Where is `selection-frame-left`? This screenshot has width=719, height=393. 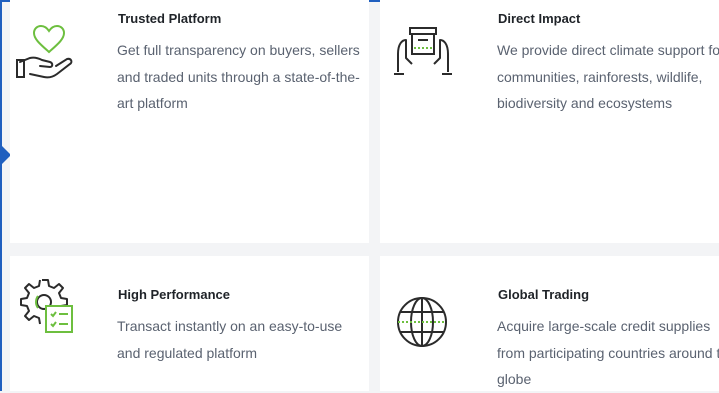 selection-frame-left is located at coordinates (1, 195).